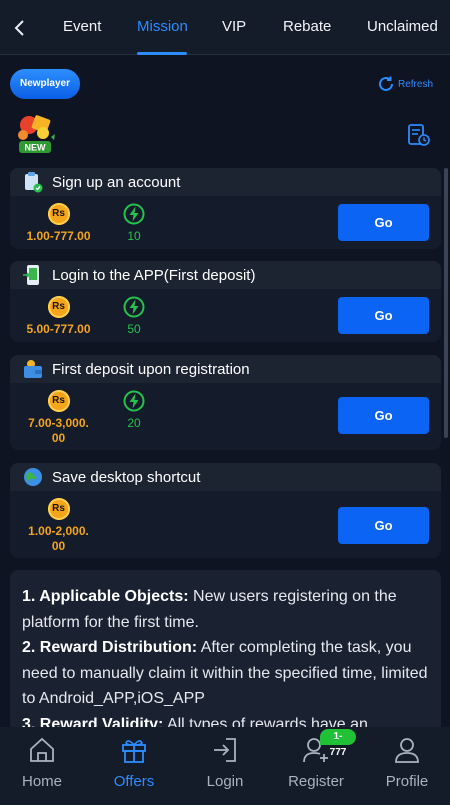 The image size is (450, 805). What do you see at coordinates (151, 369) in the screenshot?
I see `task-title: First deposit upon registration` at bounding box center [151, 369].